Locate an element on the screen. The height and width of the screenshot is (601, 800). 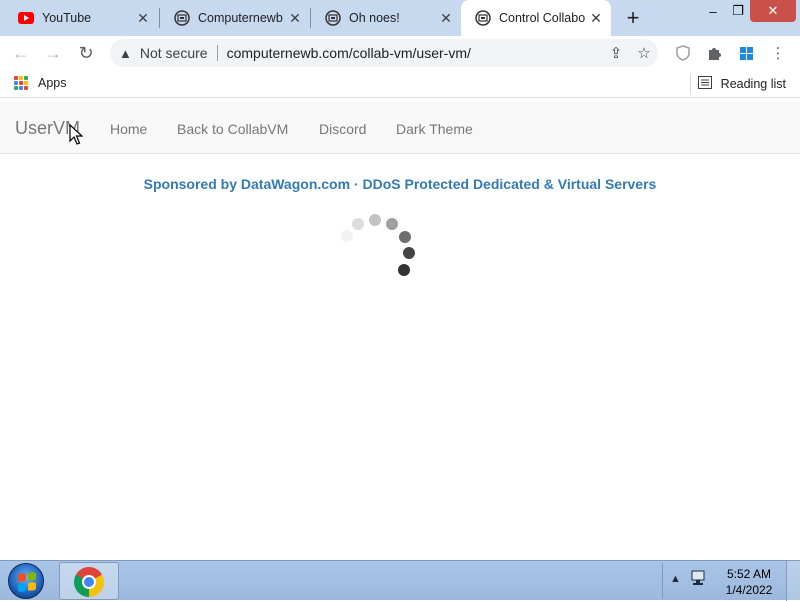
reading-list-icon is located at coordinates (704, 84).